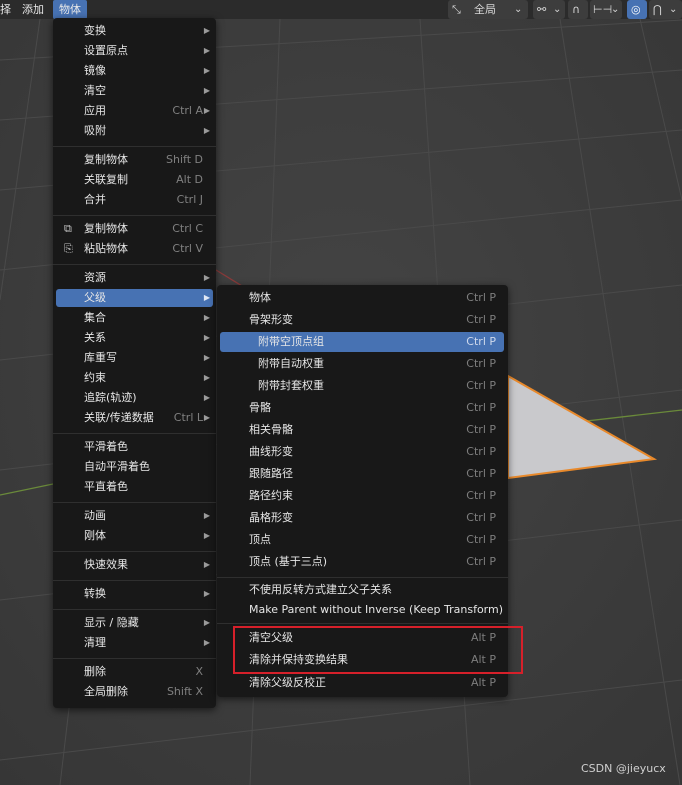 The image size is (682, 785). Describe the element at coordinates (362, 364) in the screenshot. I see `submenu-item-with-automatic-weights: 附带自动权重 Ctrl P` at that location.